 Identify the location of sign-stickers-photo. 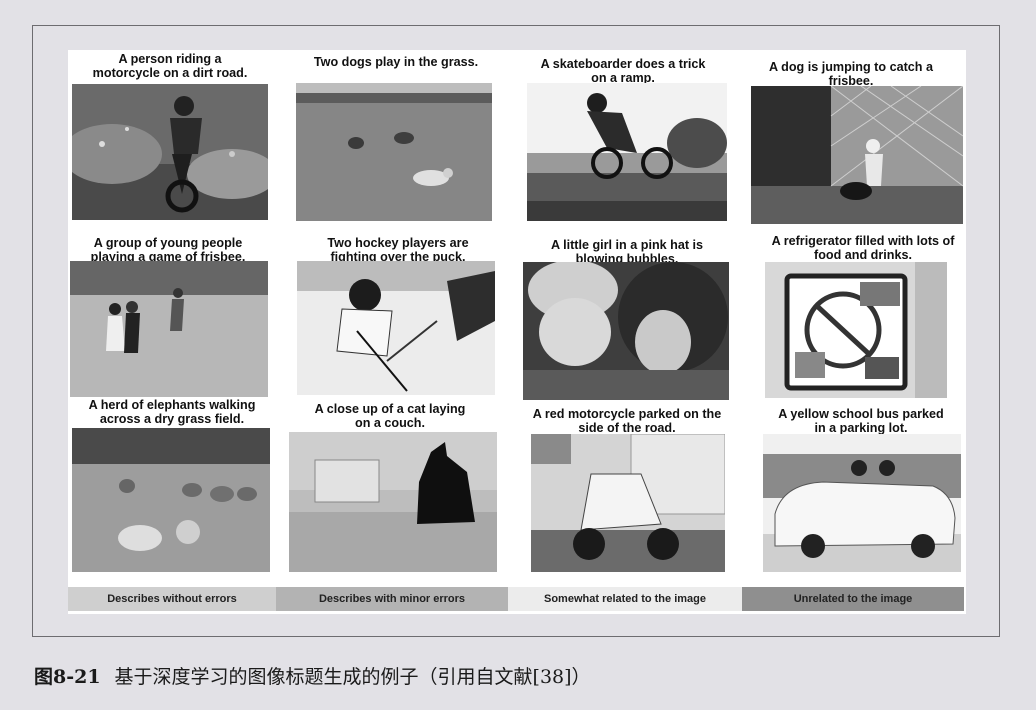
(856, 330).